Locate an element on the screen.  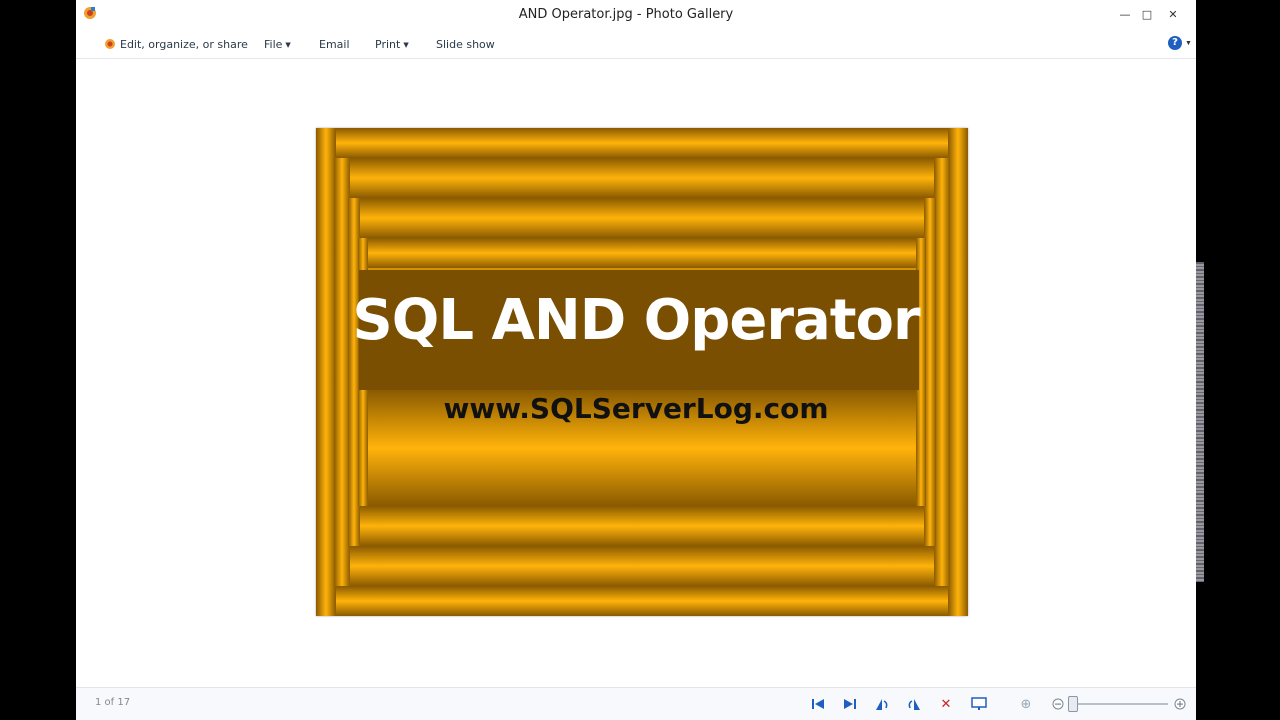
close-button: ✕ is located at coordinates (1173, 14).